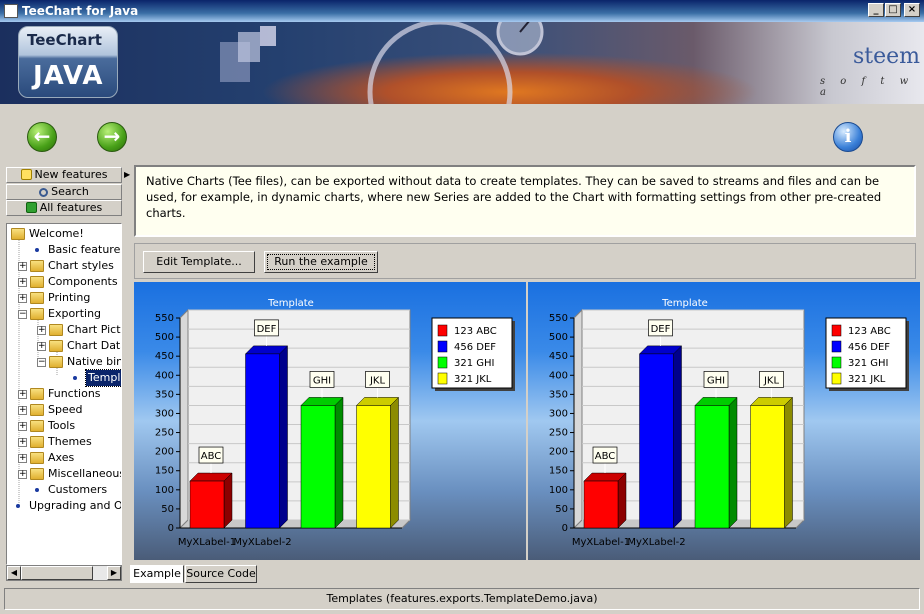 The width and height of the screenshot is (924, 614). Describe the element at coordinates (70, 191) in the screenshot. I see `search-label: Search` at that location.